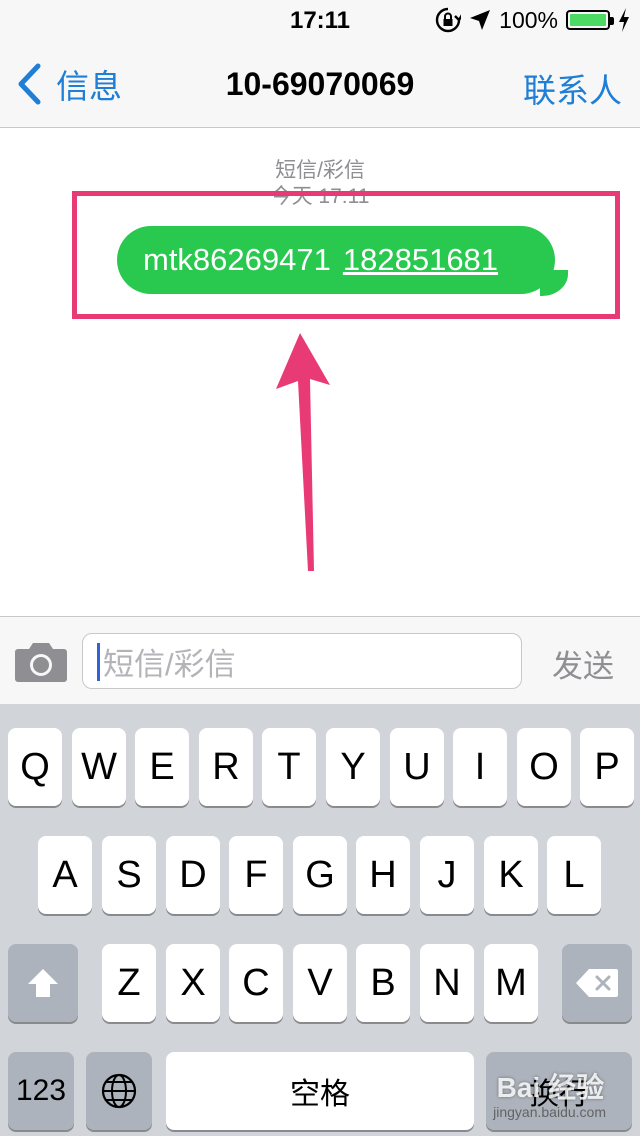 The image size is (640, 1136). I want to click on battery-level, so click(588, 20).